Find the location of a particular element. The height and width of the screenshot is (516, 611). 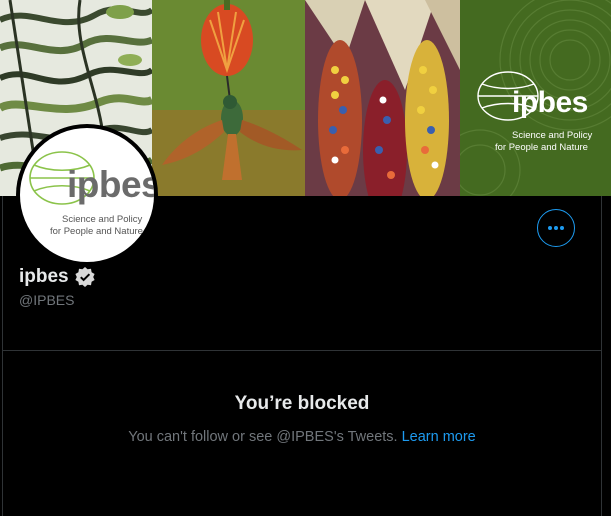

blocked-message-text: You can't follow or see @IPBES's Tweets. is located at coordinates (263, 437).